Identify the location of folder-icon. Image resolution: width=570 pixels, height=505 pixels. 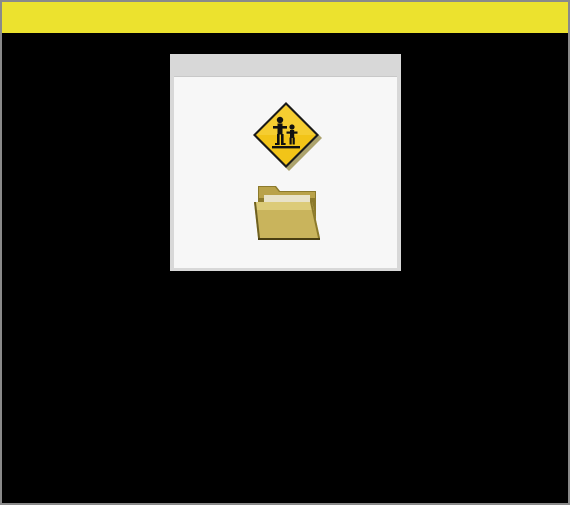
(286, 211).